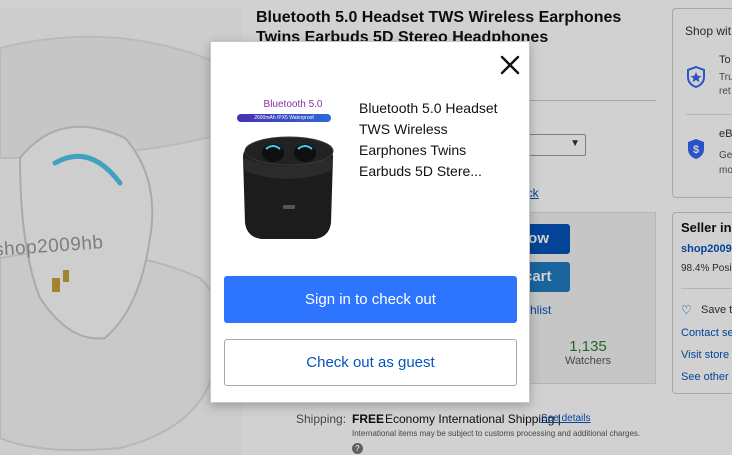 The image size is (732, 455). I want to click on close-button, so click(510, 65).